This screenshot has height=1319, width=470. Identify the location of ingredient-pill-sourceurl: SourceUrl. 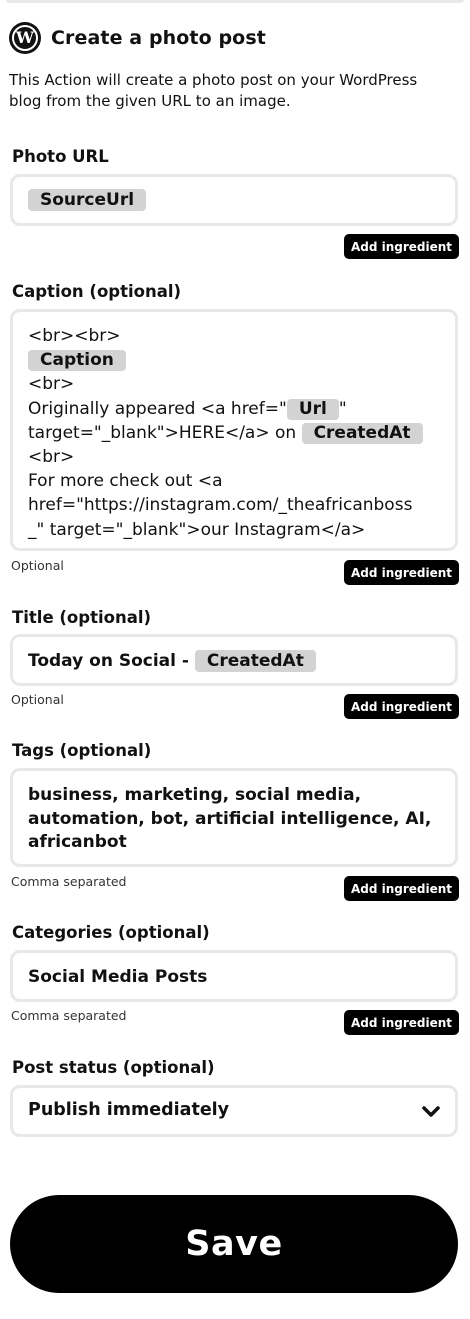
(87, 200).